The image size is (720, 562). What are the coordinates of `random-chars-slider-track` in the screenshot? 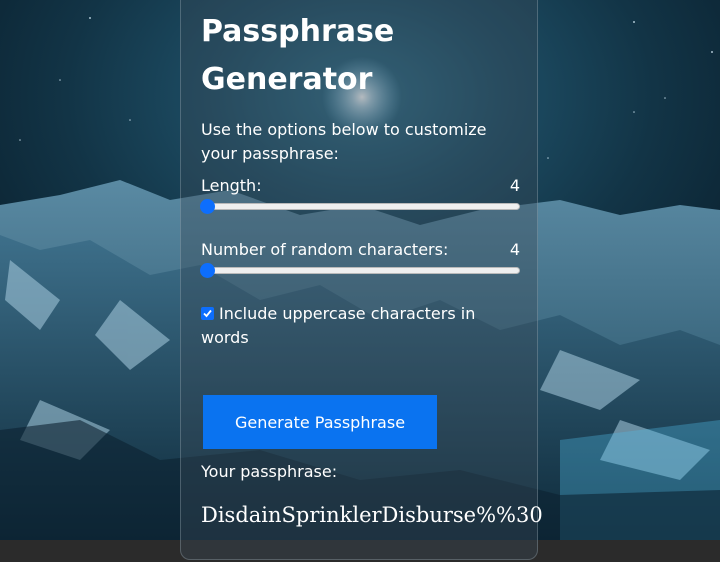 It's located at (360, 270).